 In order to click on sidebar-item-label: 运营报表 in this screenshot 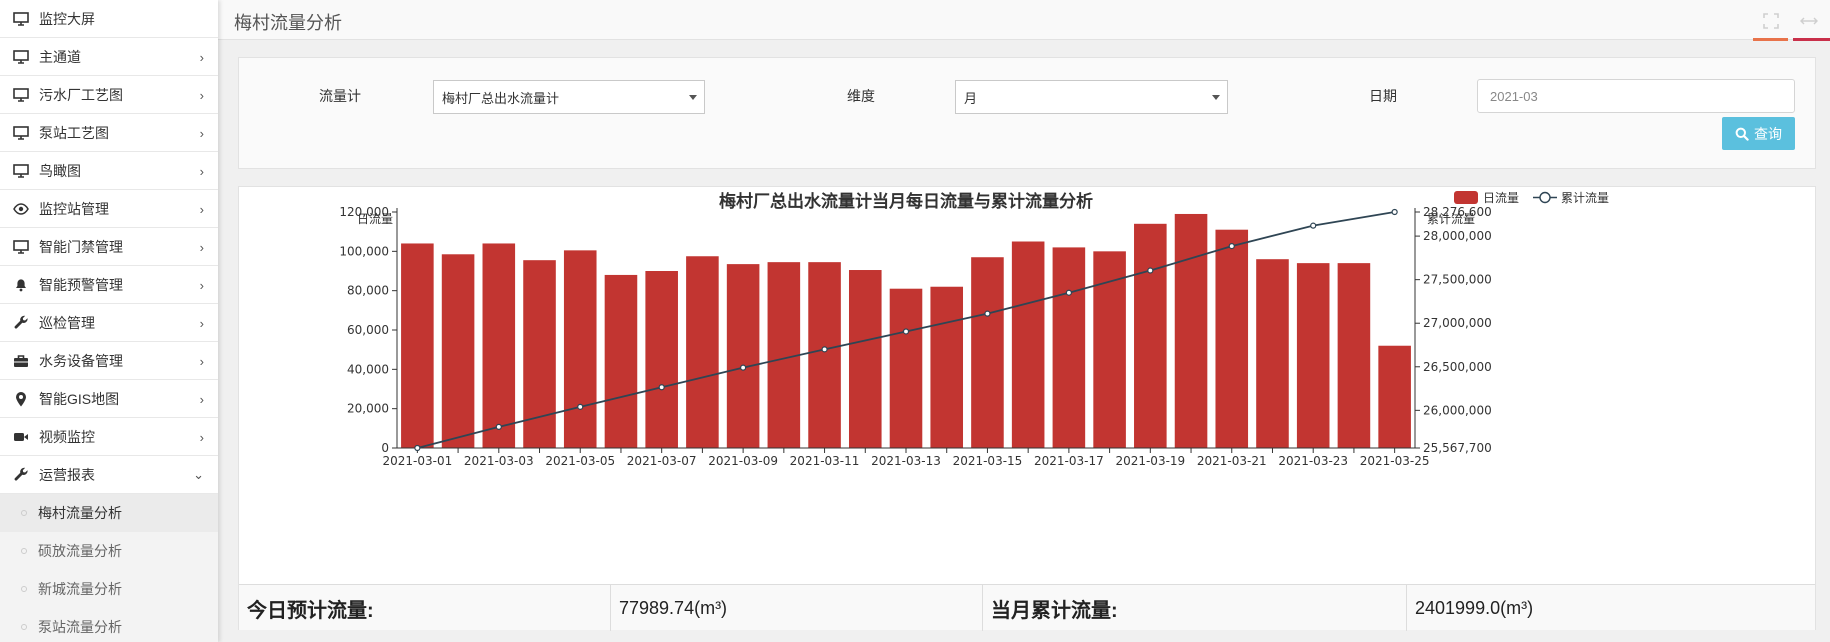, I will do `click(67, 474)`.